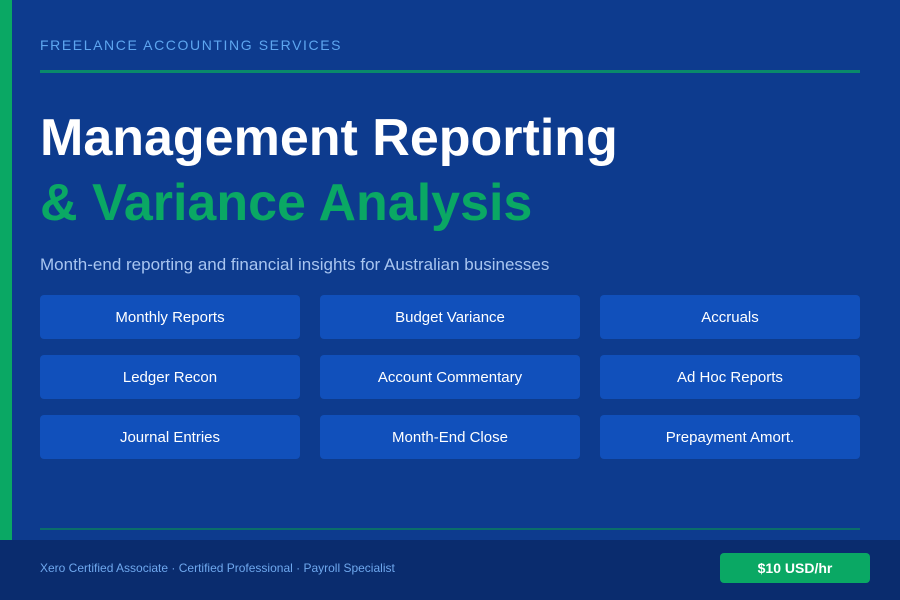 The height and width of the screenshot is (600, 900). Describe the element at coordinates (170, 317) in the screenshot. I see `service-tile-monthly-reports: Monthly Reports` at that location.